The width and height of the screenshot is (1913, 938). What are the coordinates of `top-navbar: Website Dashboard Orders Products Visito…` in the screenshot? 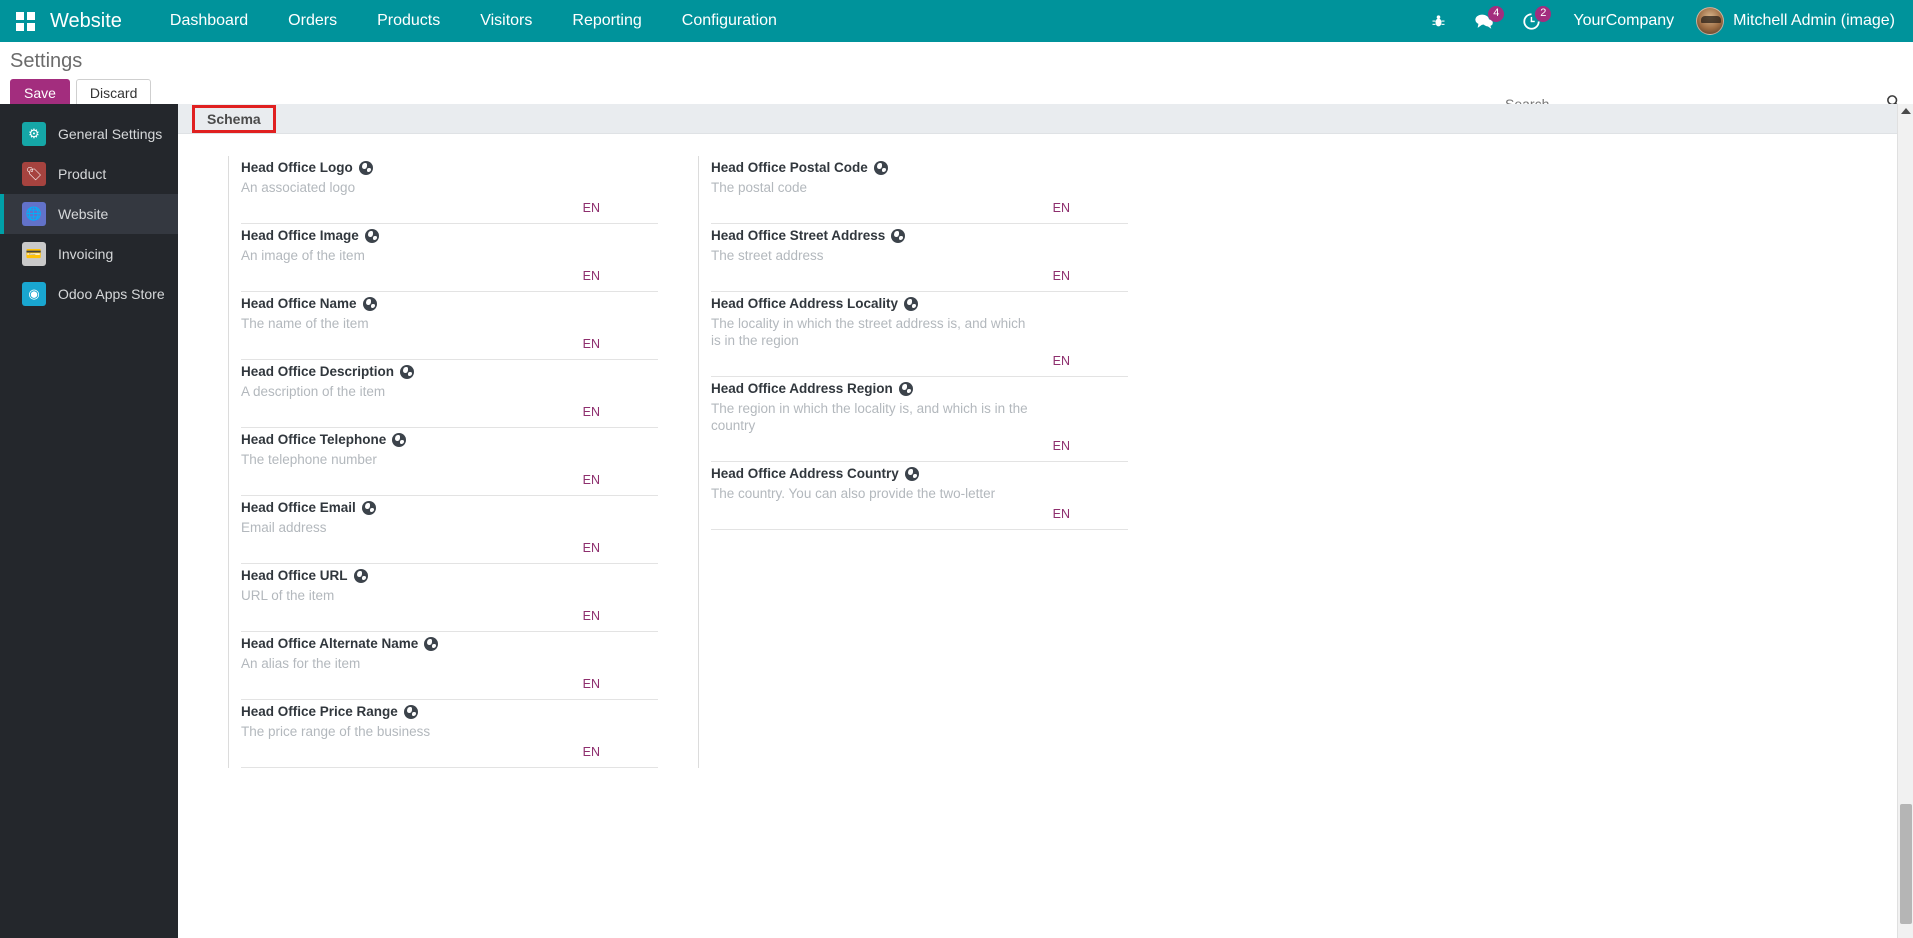 It's located at (956, 21).